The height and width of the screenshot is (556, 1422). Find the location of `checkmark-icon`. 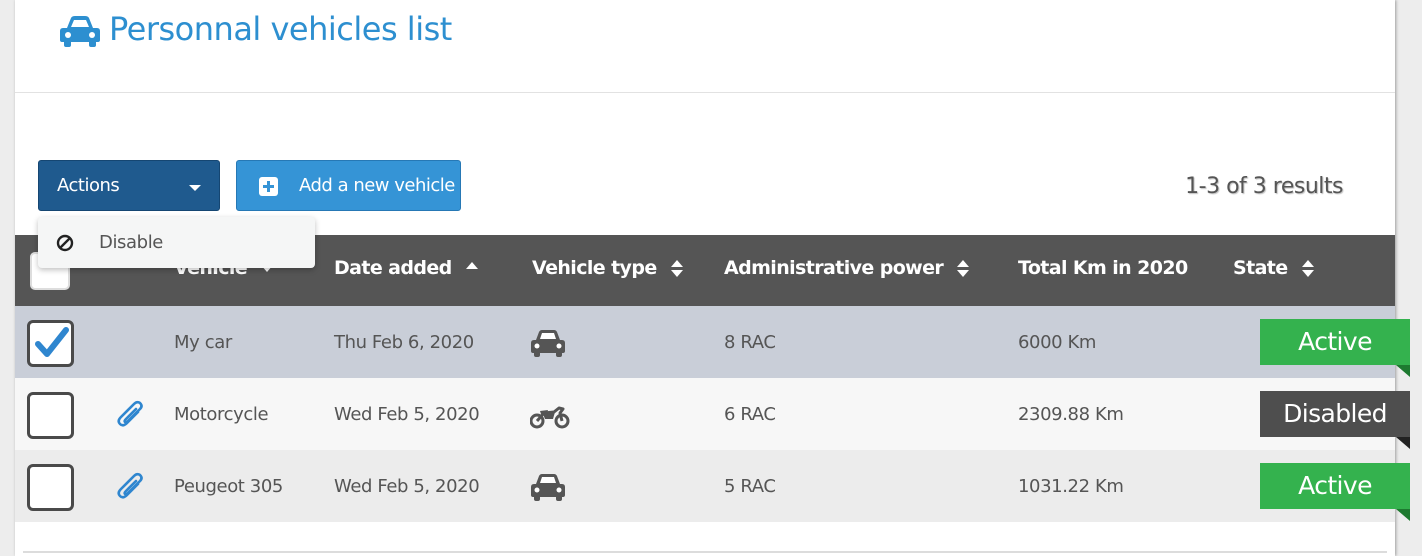

checkmark-icon is located at coordinates (52, 342).